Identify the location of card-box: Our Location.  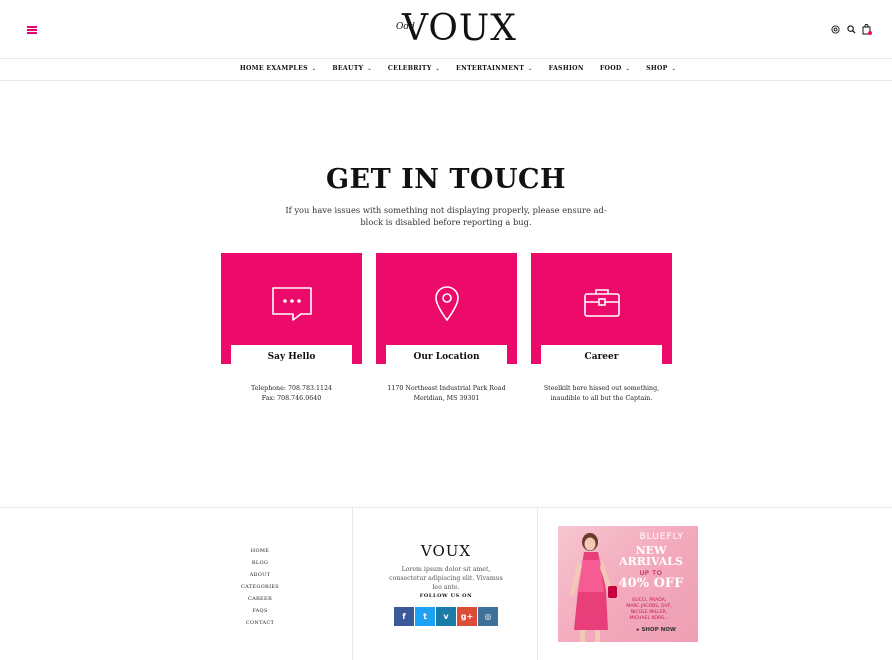
(446, 314).